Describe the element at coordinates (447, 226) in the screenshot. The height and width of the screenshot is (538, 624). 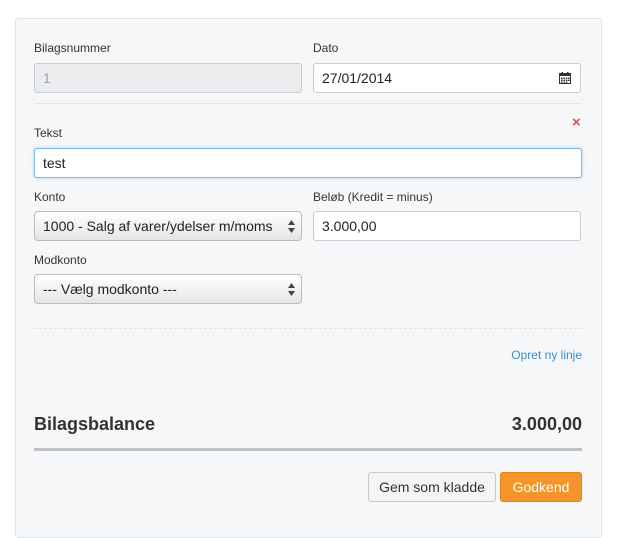
I see `beloeb-input: 3.000,00` at that location.